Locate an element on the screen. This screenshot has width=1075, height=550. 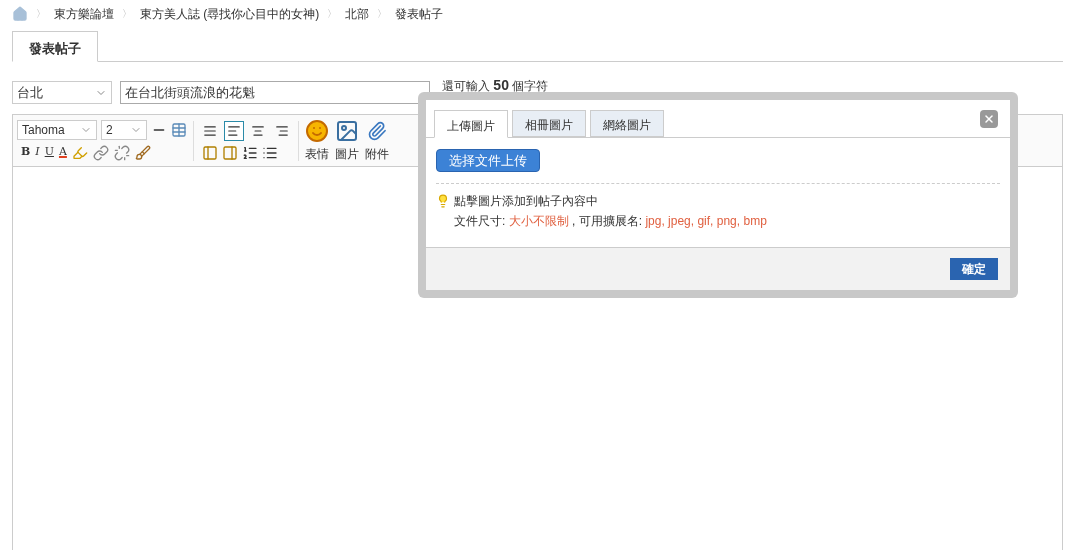
toolbar-button: 圖片 is located at coordinates (347, 140).